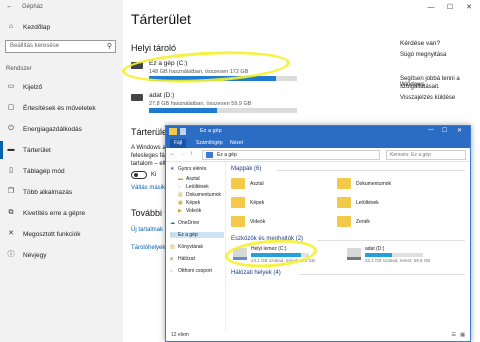 The width and height of the screenshot is (480, 342). I want to click on sidebar-item-5: ❐ Több alkalmazás, so click(61, 192).